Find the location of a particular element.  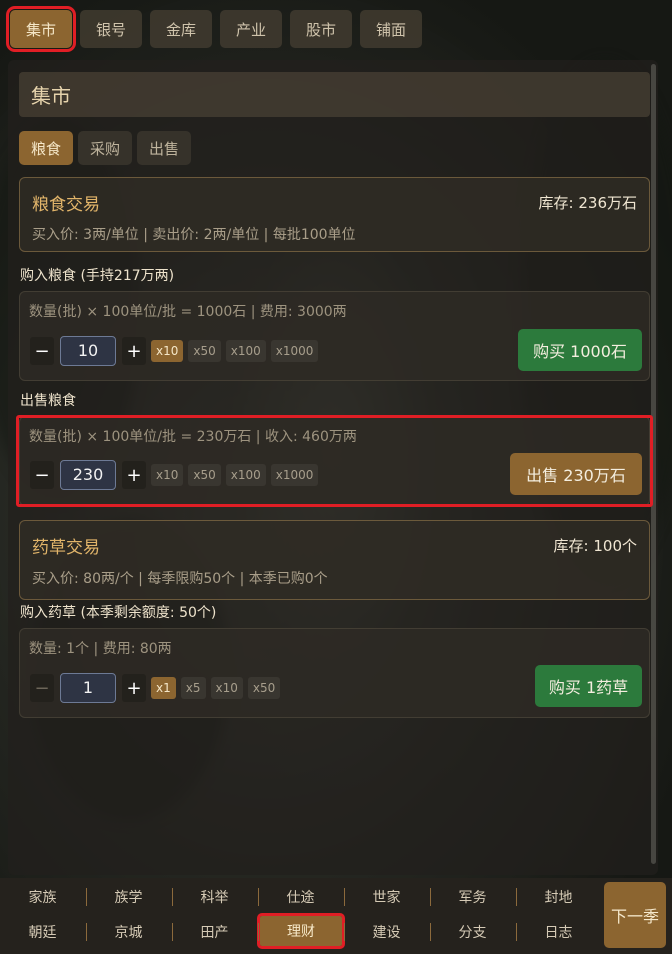

nav-family: 家族 is located at coordinates (42, 897).